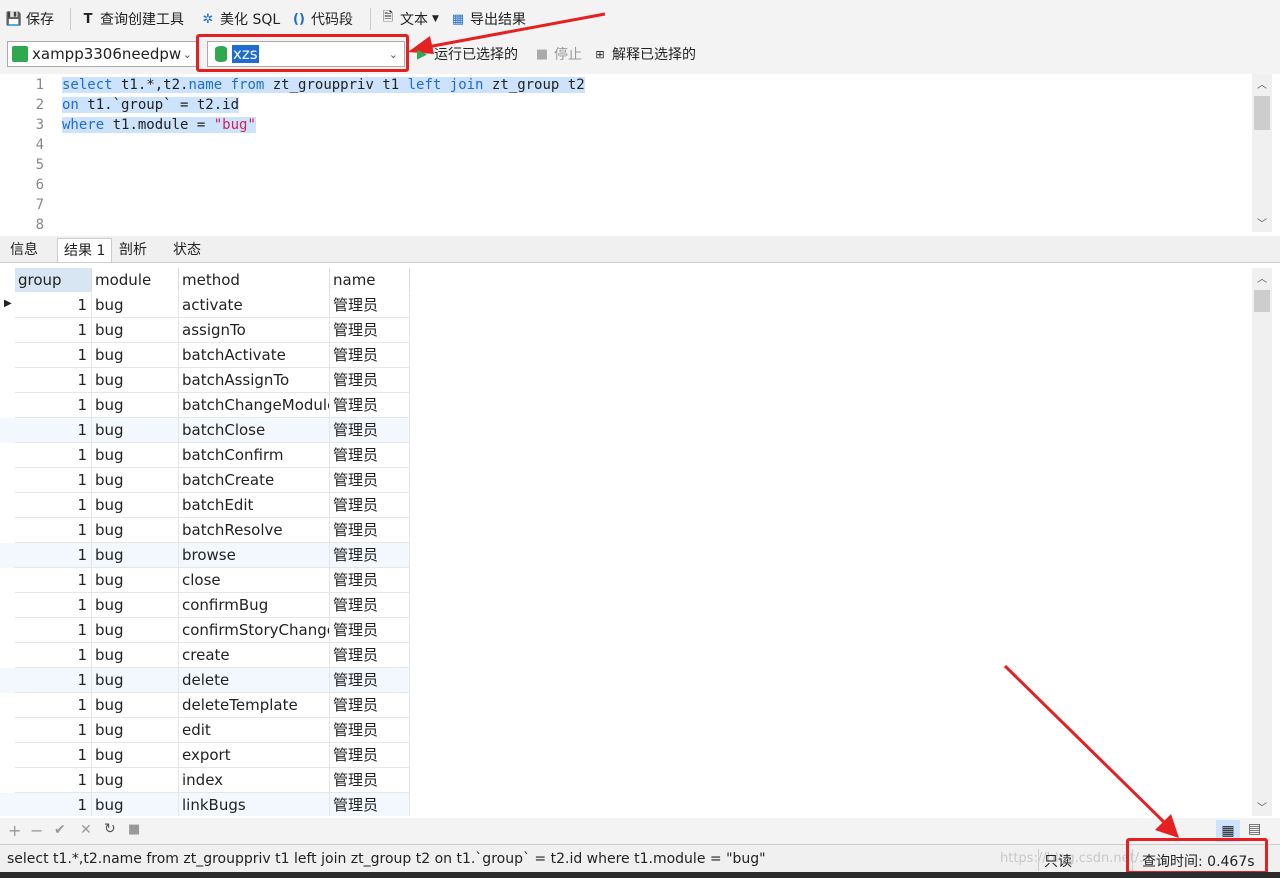  What do you see at coordinates (254, 305) in the screenshot?
I see `cell-method: activate` at bounding box center [254, 305].